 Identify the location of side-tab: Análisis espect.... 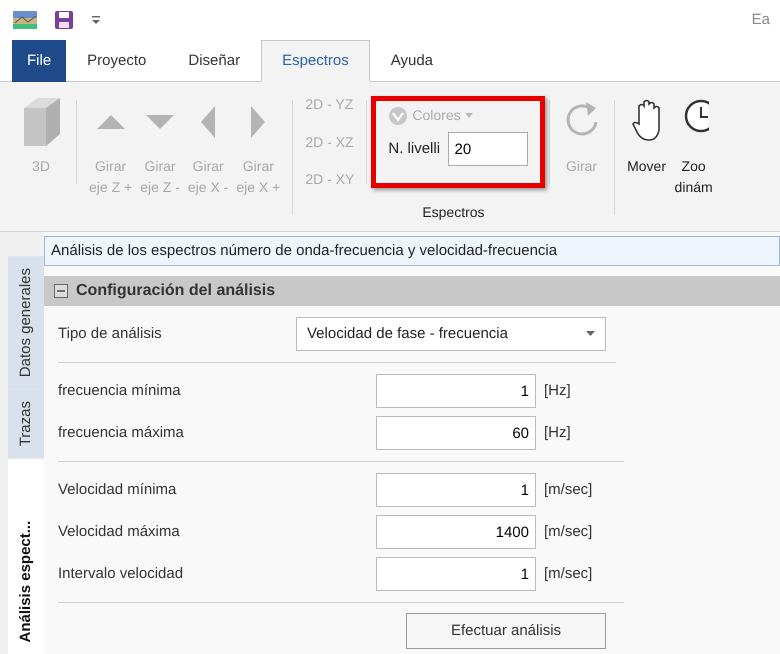
(26, 556).